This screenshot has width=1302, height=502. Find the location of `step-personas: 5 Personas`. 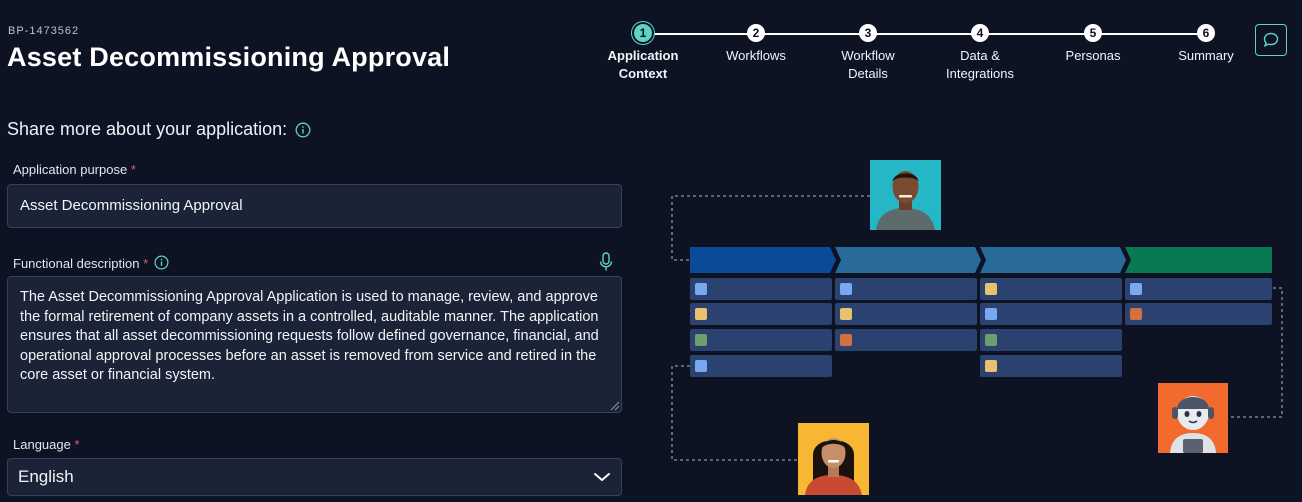

step-personas: 5 Personas is located at coordinates (1093, 44).